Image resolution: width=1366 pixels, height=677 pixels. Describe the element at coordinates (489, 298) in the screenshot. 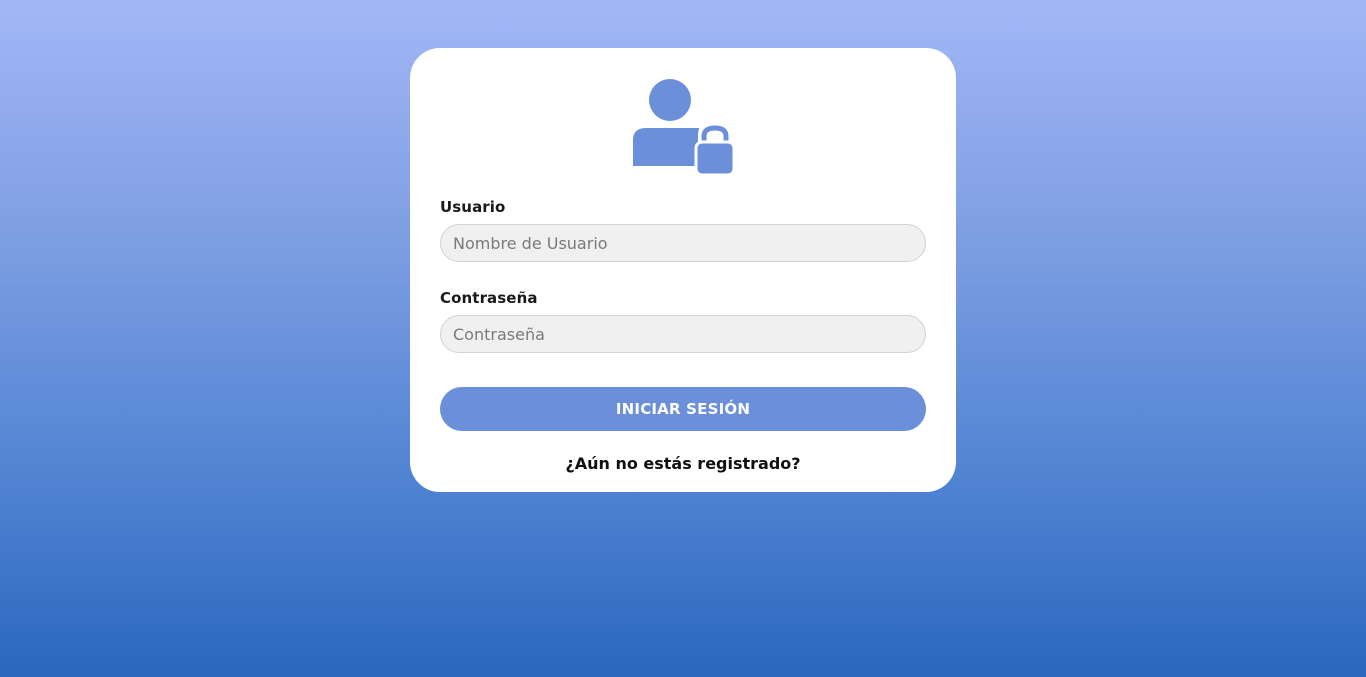

I see `password-label: Contraseña` at that location.